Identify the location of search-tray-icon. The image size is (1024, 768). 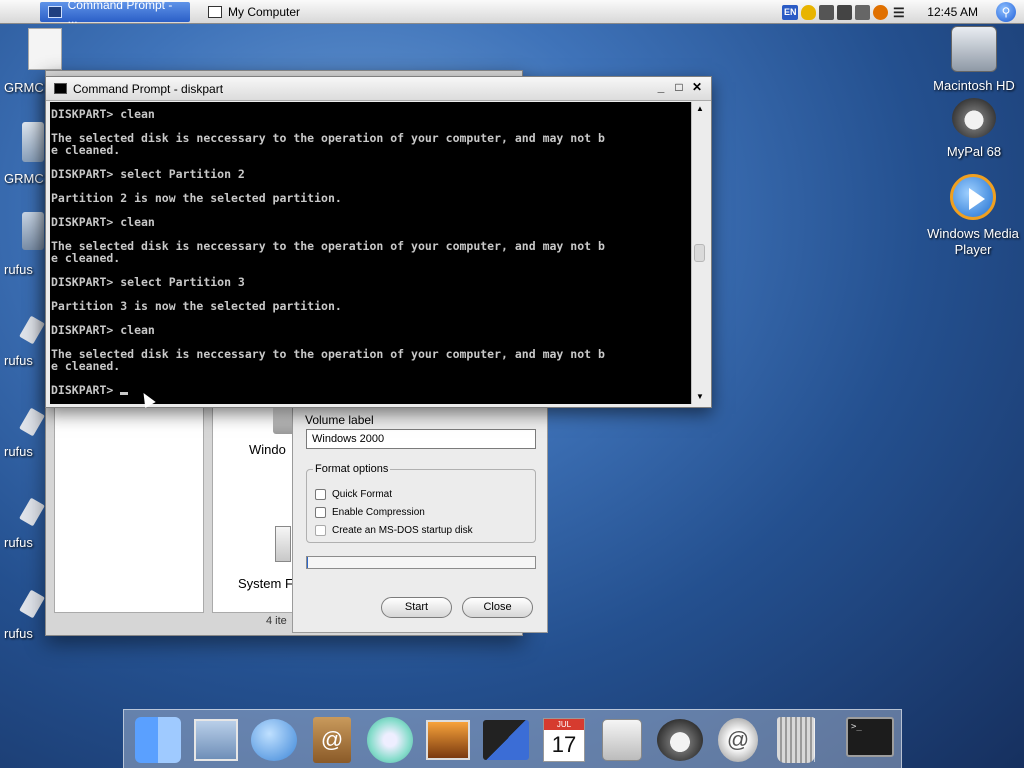
(881, 12).